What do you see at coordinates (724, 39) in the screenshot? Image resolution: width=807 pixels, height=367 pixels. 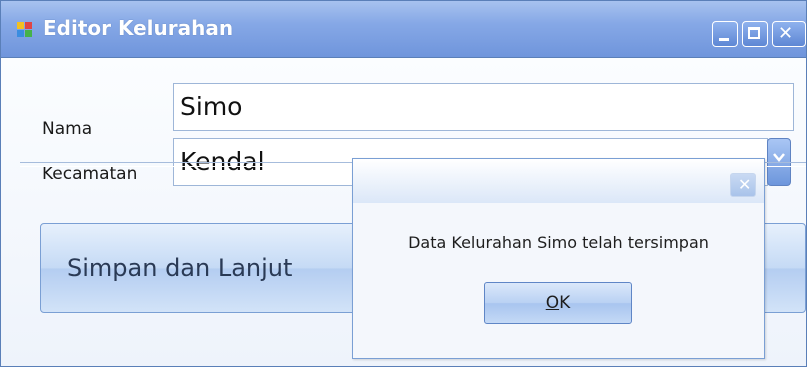 I see `minimize-icon` at bounding box center [724, 39].